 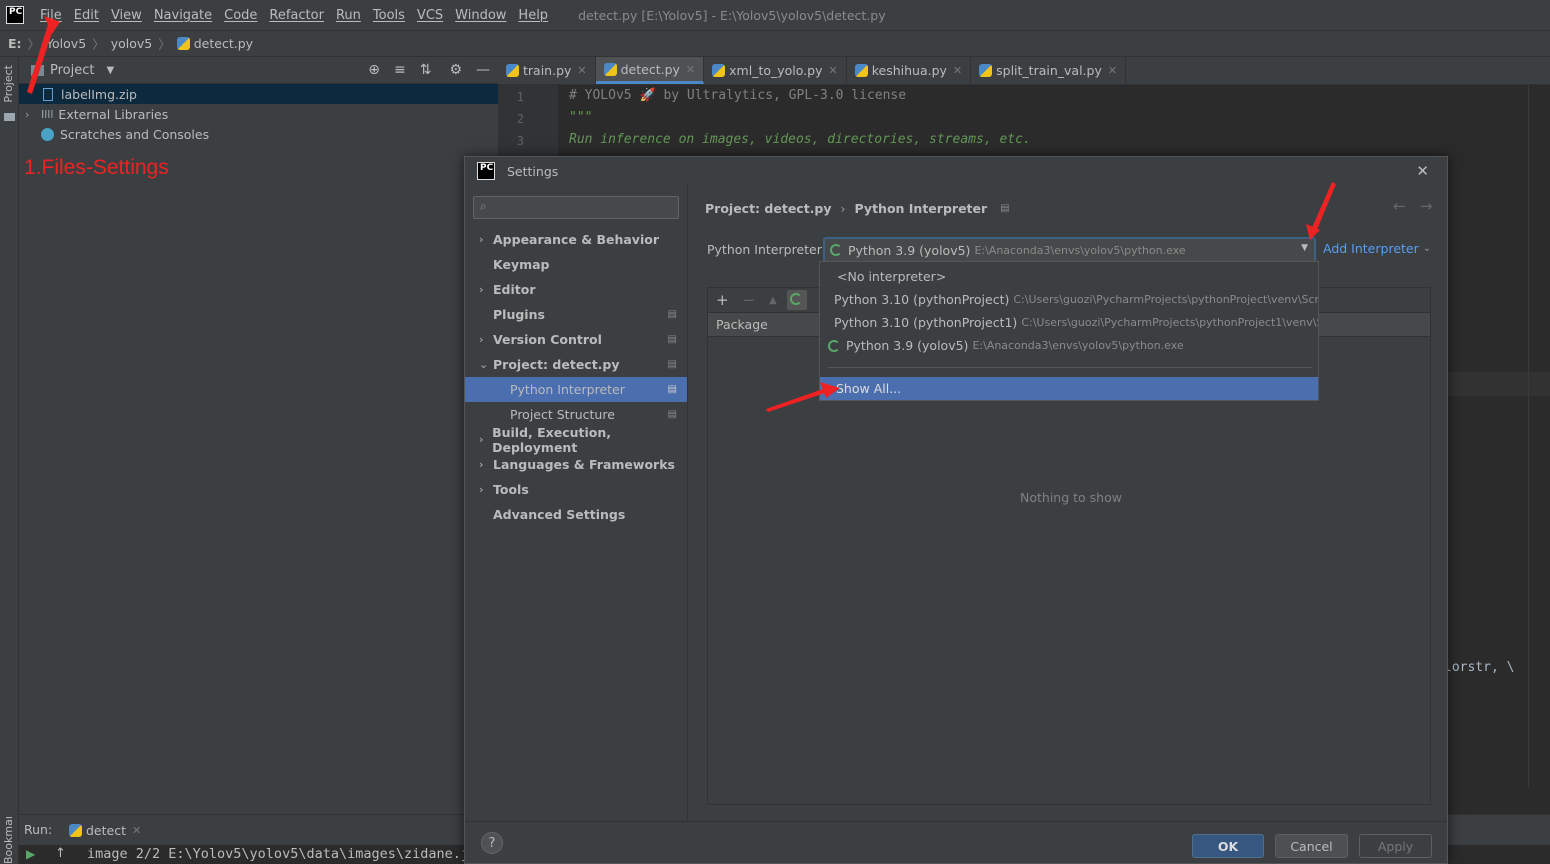 I want to click on sidebar-item-build: › Build, Execution, Deployment, so click(x=576, y=440).